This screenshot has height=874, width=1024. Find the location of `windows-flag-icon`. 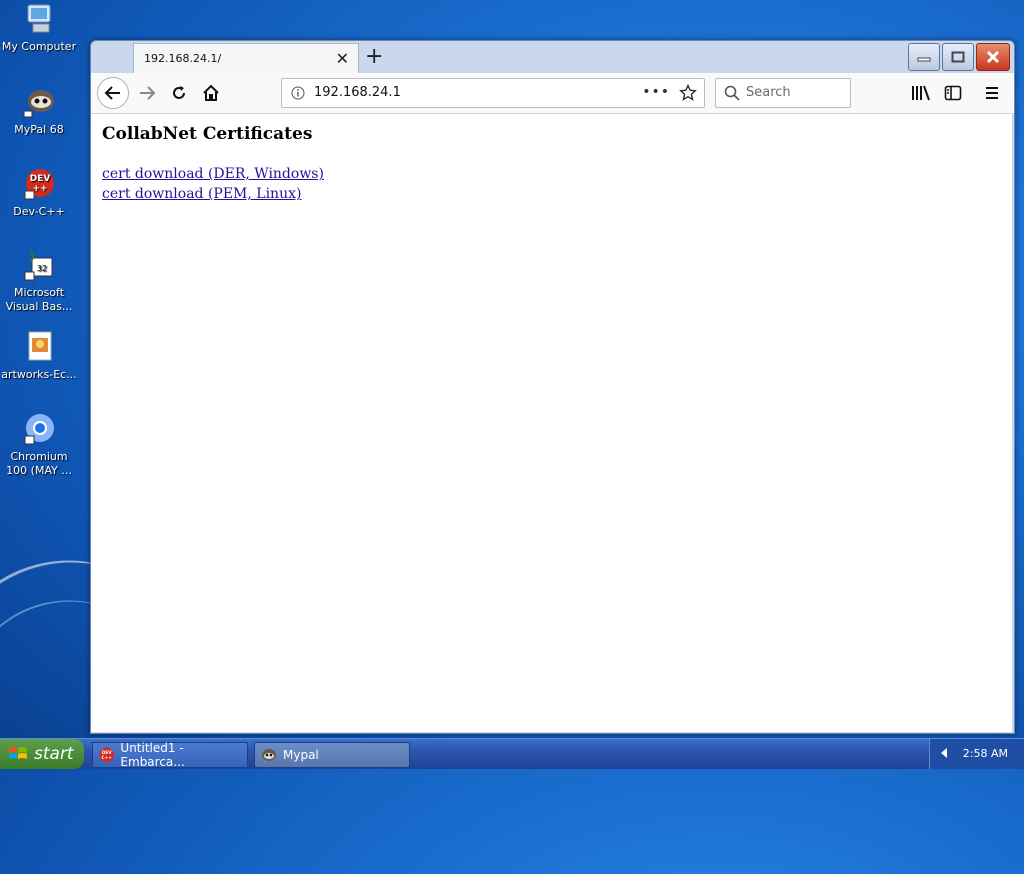

windows-flag-icon is located at coordinates (18, 753).